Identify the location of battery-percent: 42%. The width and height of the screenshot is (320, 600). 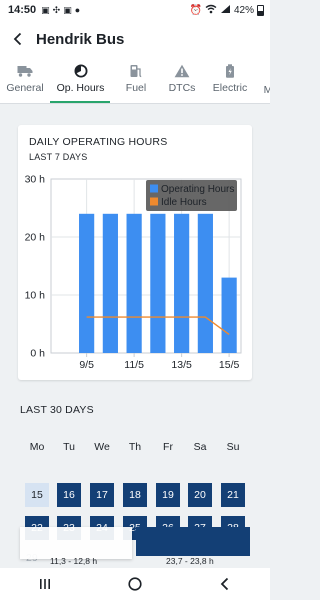
(243, 10).